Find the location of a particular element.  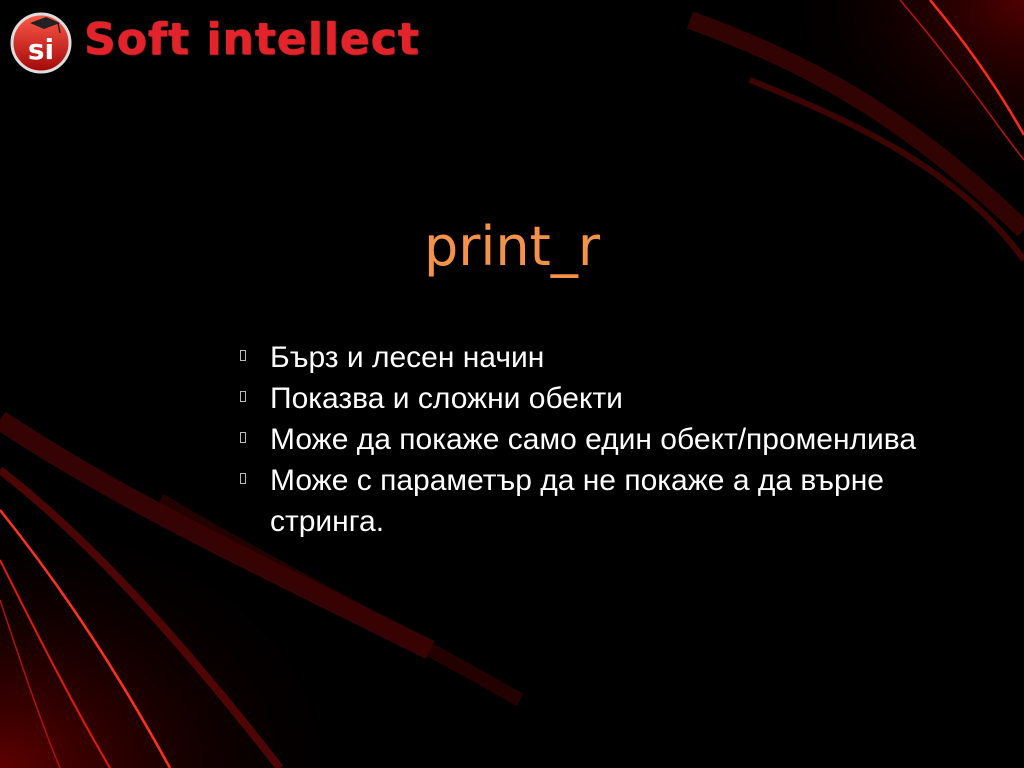

bullet-item: Показва и сложни обекти is located at coordinates (580, 398).